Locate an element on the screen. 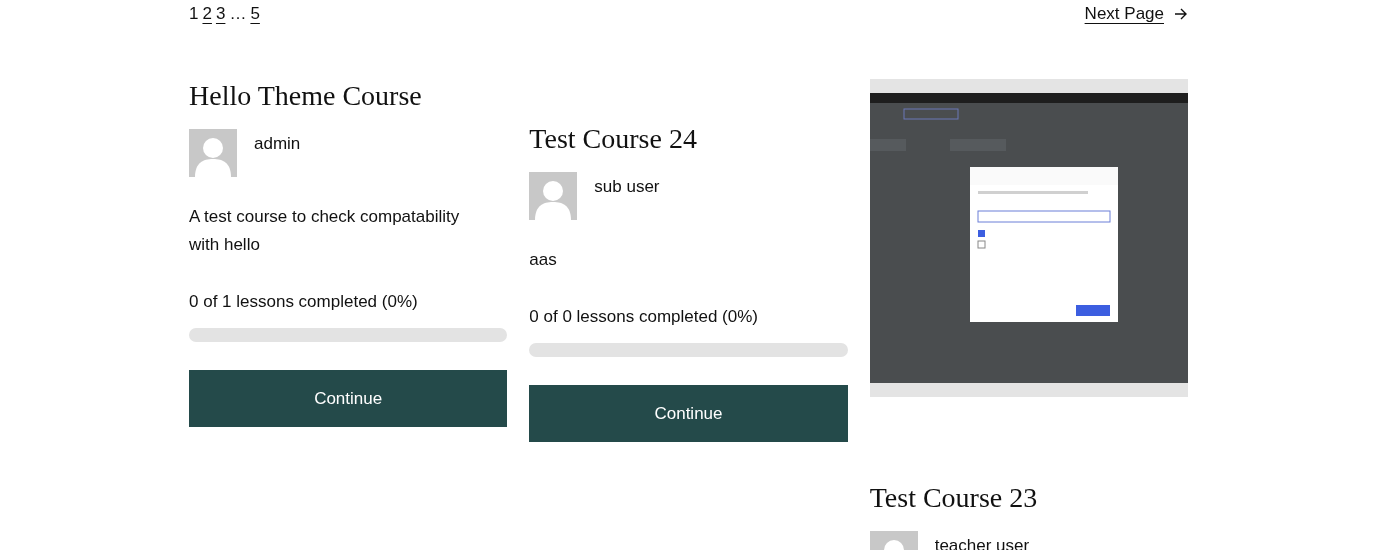  course-description: aas is located at coordinates (543, 260).